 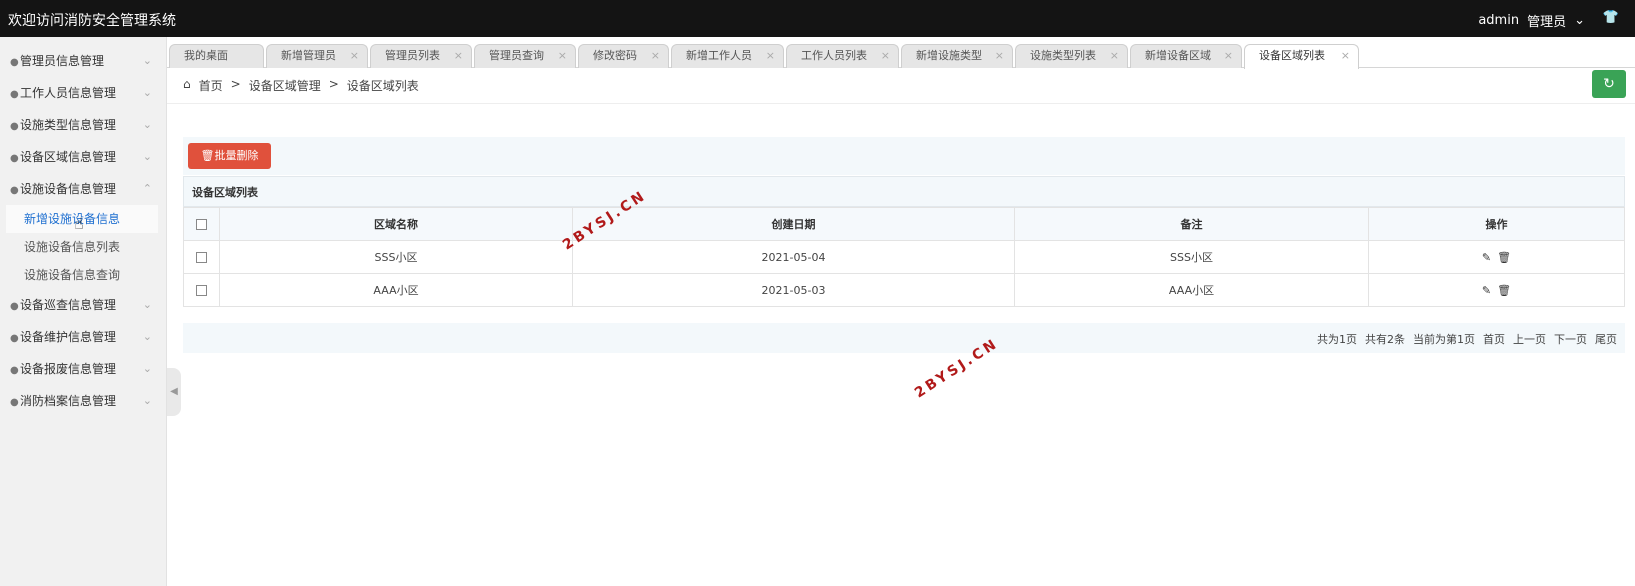 What do you see at coordinates (1071, 56) in the screenshot?
I see `tab-facility-type-list: 设施类型列表 ×` at bounding box center [1071, 56].